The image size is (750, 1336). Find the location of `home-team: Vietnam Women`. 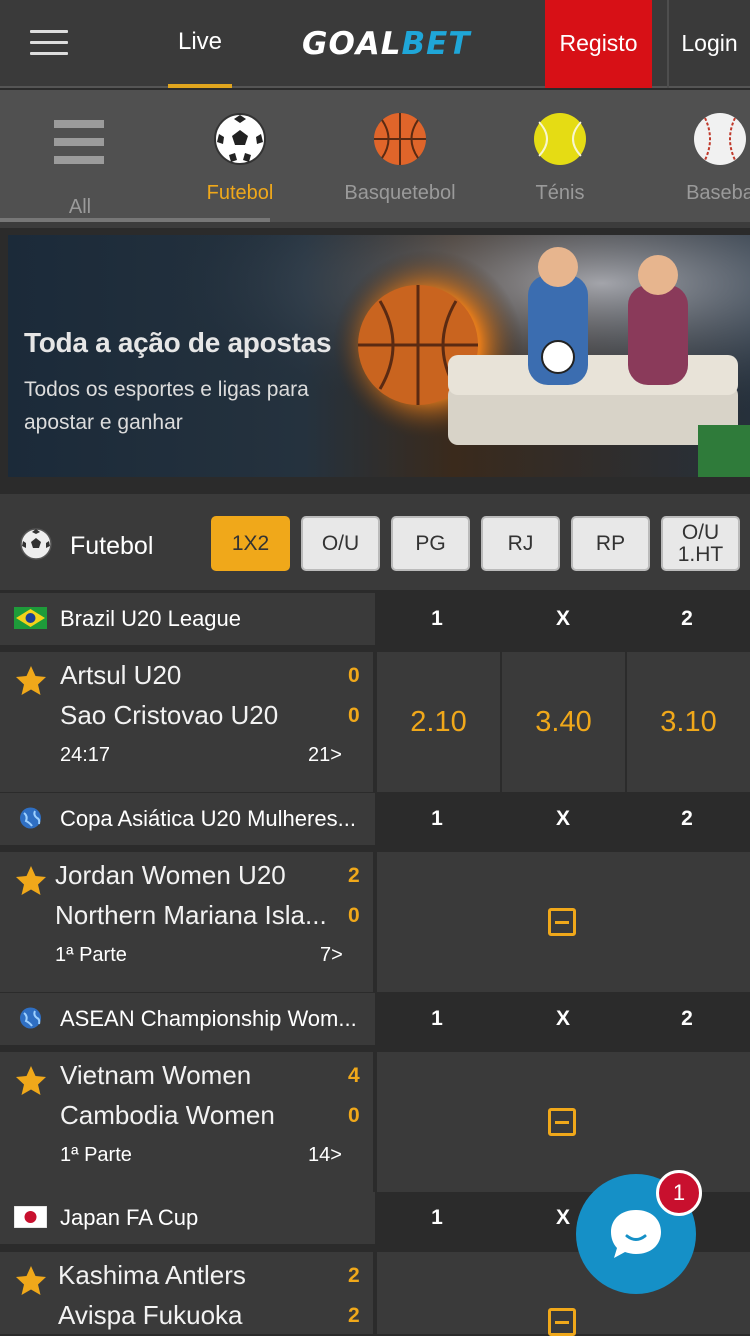

home-team: Vietnam Women is located at coordinates (156, 1075).